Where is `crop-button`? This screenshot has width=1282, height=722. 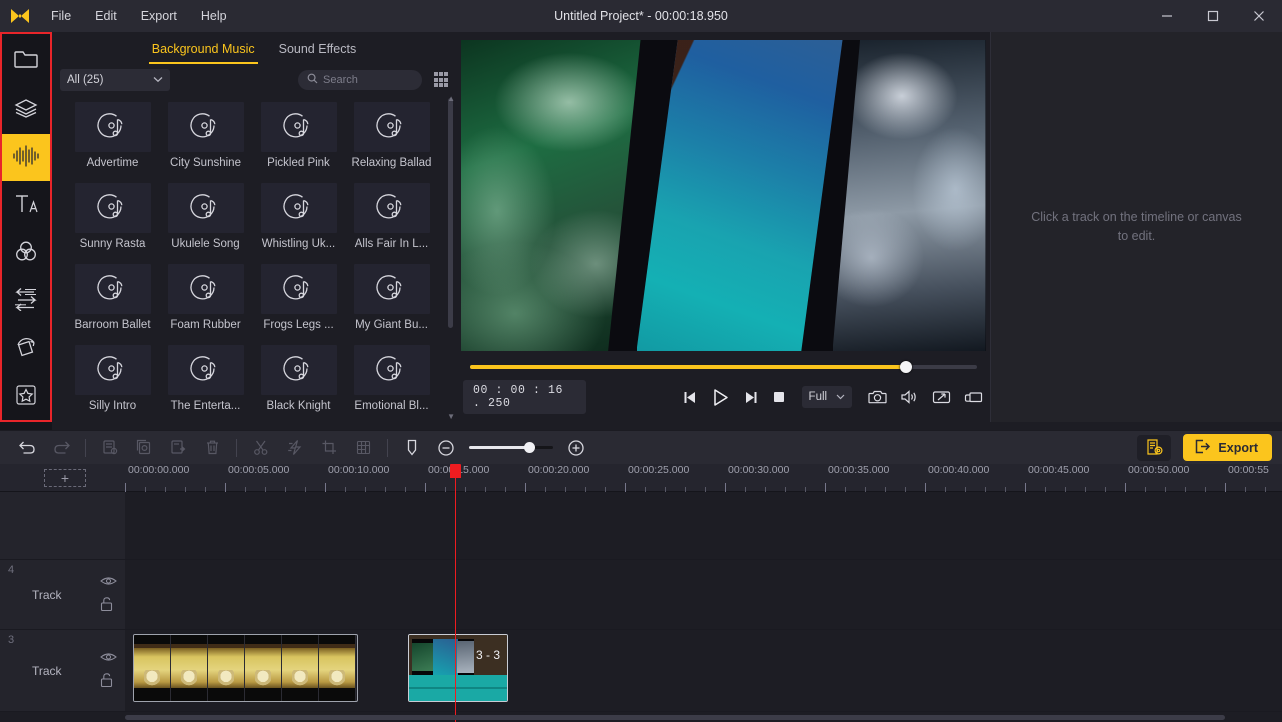
crop-button is located at coordinates (329, 448).